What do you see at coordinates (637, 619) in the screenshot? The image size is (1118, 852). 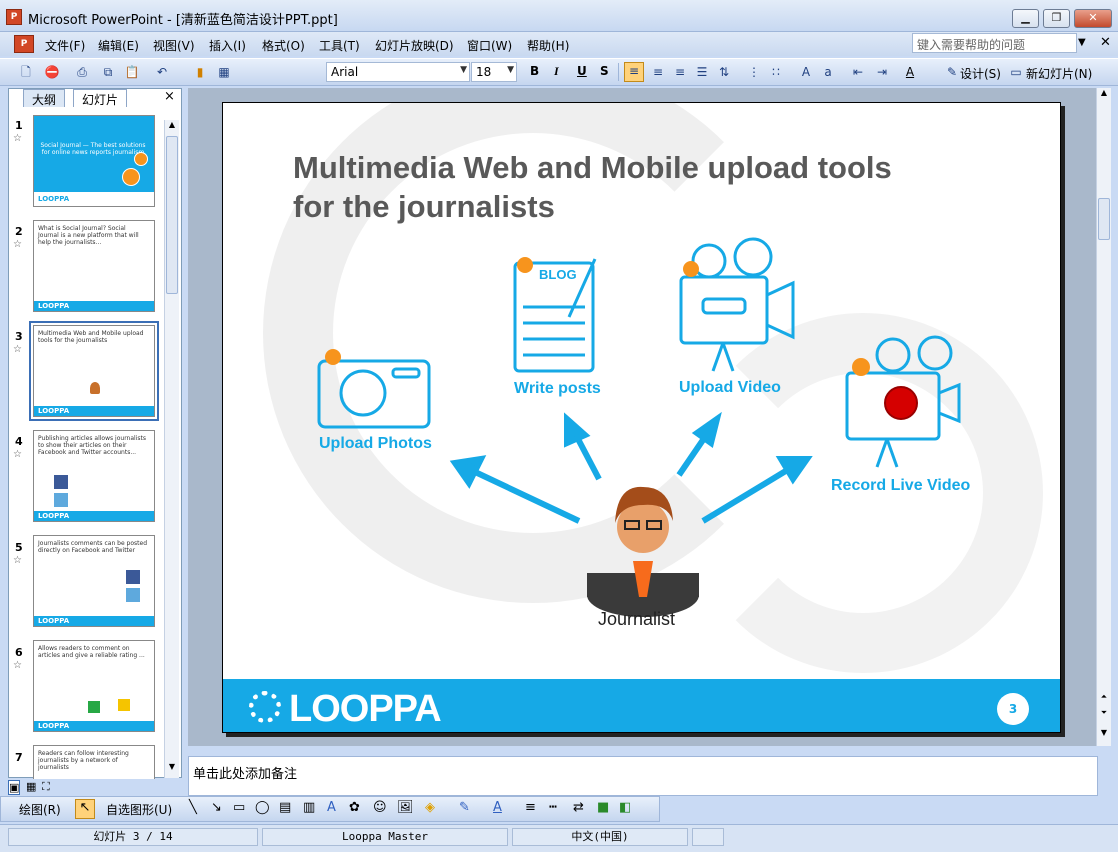 I see `journalist-label: Journalist` at bounding box center [637, 619].